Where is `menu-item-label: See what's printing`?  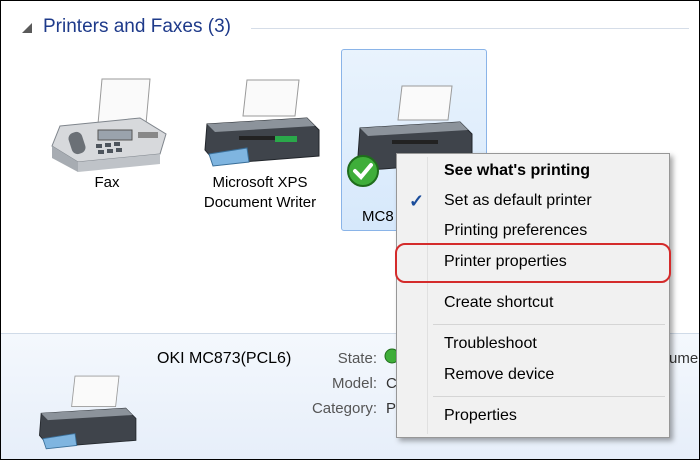
menu-item-label: See what's printing is located at coordinates (517, 170).